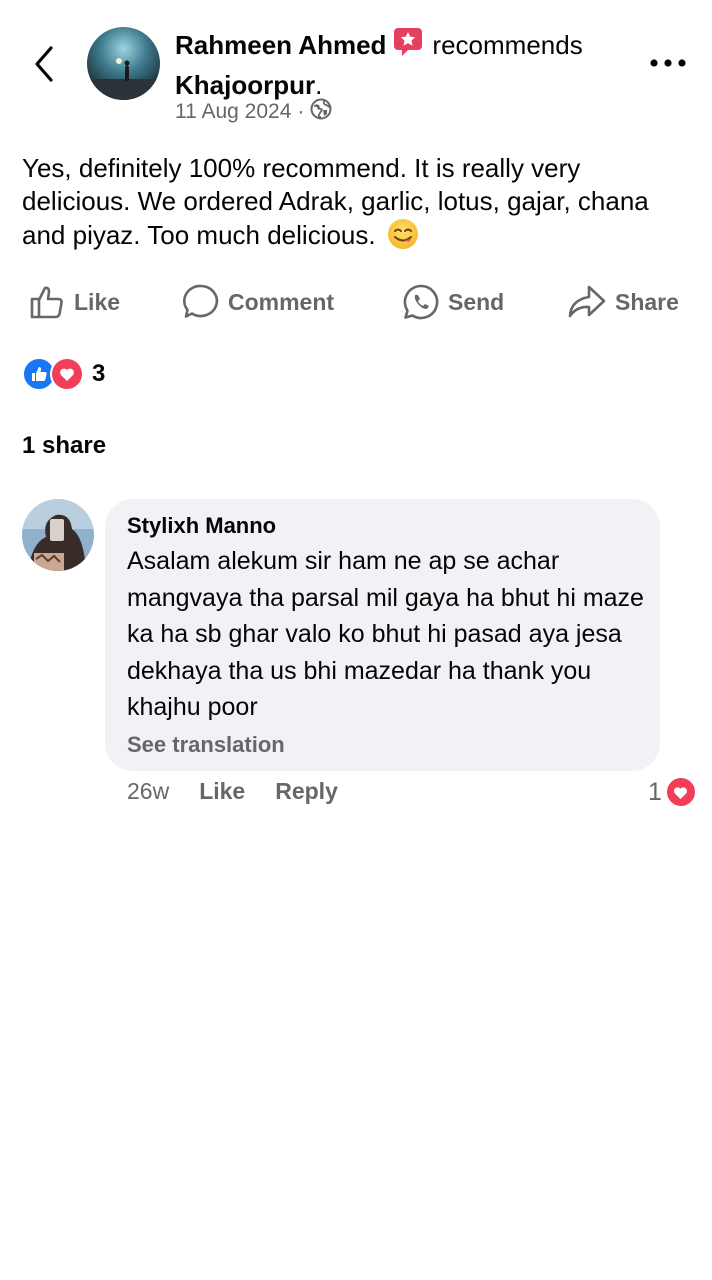  I want to click on see-translation-link: See translation, so click(206, 745).